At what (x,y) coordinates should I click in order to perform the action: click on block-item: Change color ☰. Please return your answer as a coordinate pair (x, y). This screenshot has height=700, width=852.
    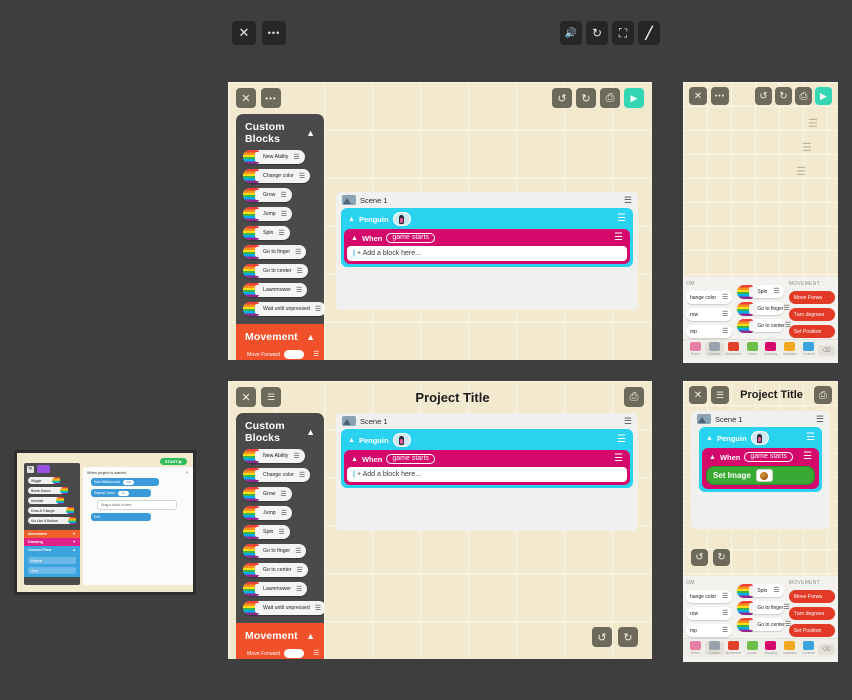
    Looking at the image, I should click on (277, 176).